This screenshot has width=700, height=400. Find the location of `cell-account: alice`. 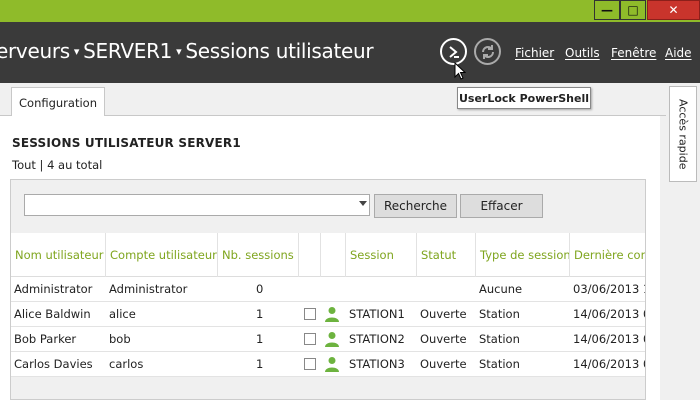

cell-account: alice is located at coordinates (122, 314).